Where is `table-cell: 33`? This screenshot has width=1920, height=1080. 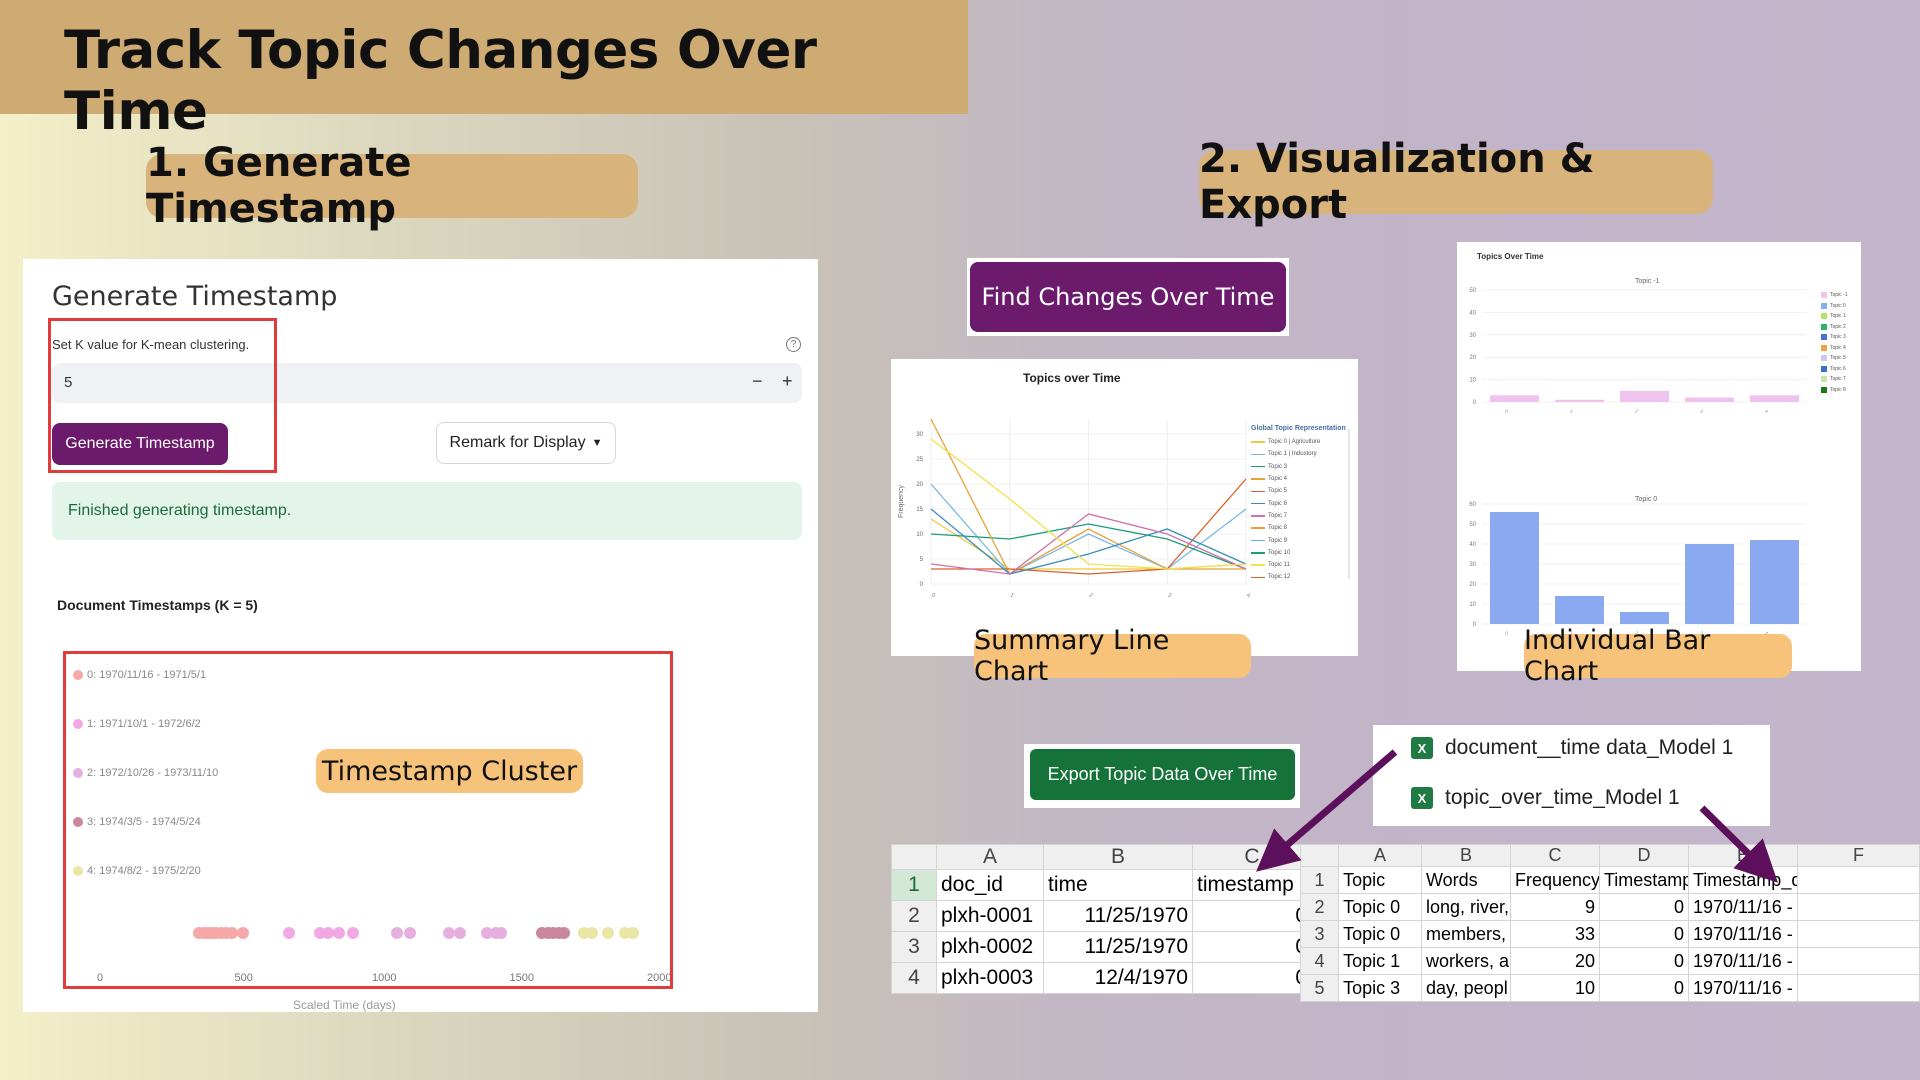 table-cell: 33 is located at coordinates (1554, 934).